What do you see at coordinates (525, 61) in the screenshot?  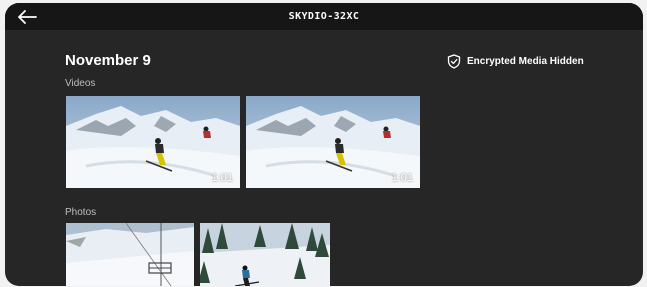 I see `encrypted-media-label: Encrypted Media Hidden` at bounding box center [525, 61].